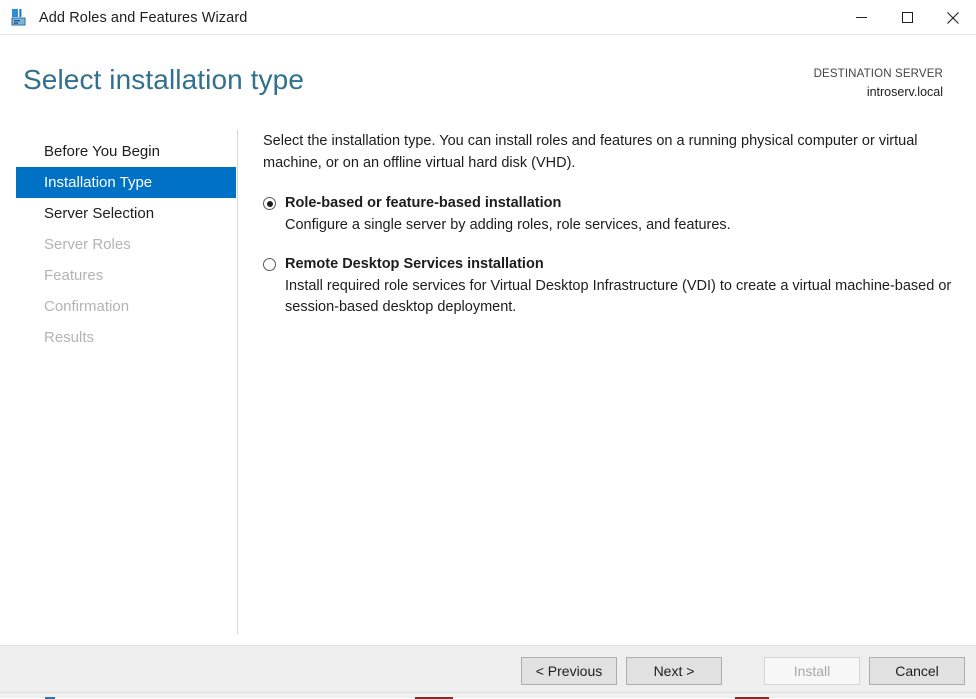  Describe the element at coordinates (953, 17) in the screenshot. I see `close-icon` at that location.